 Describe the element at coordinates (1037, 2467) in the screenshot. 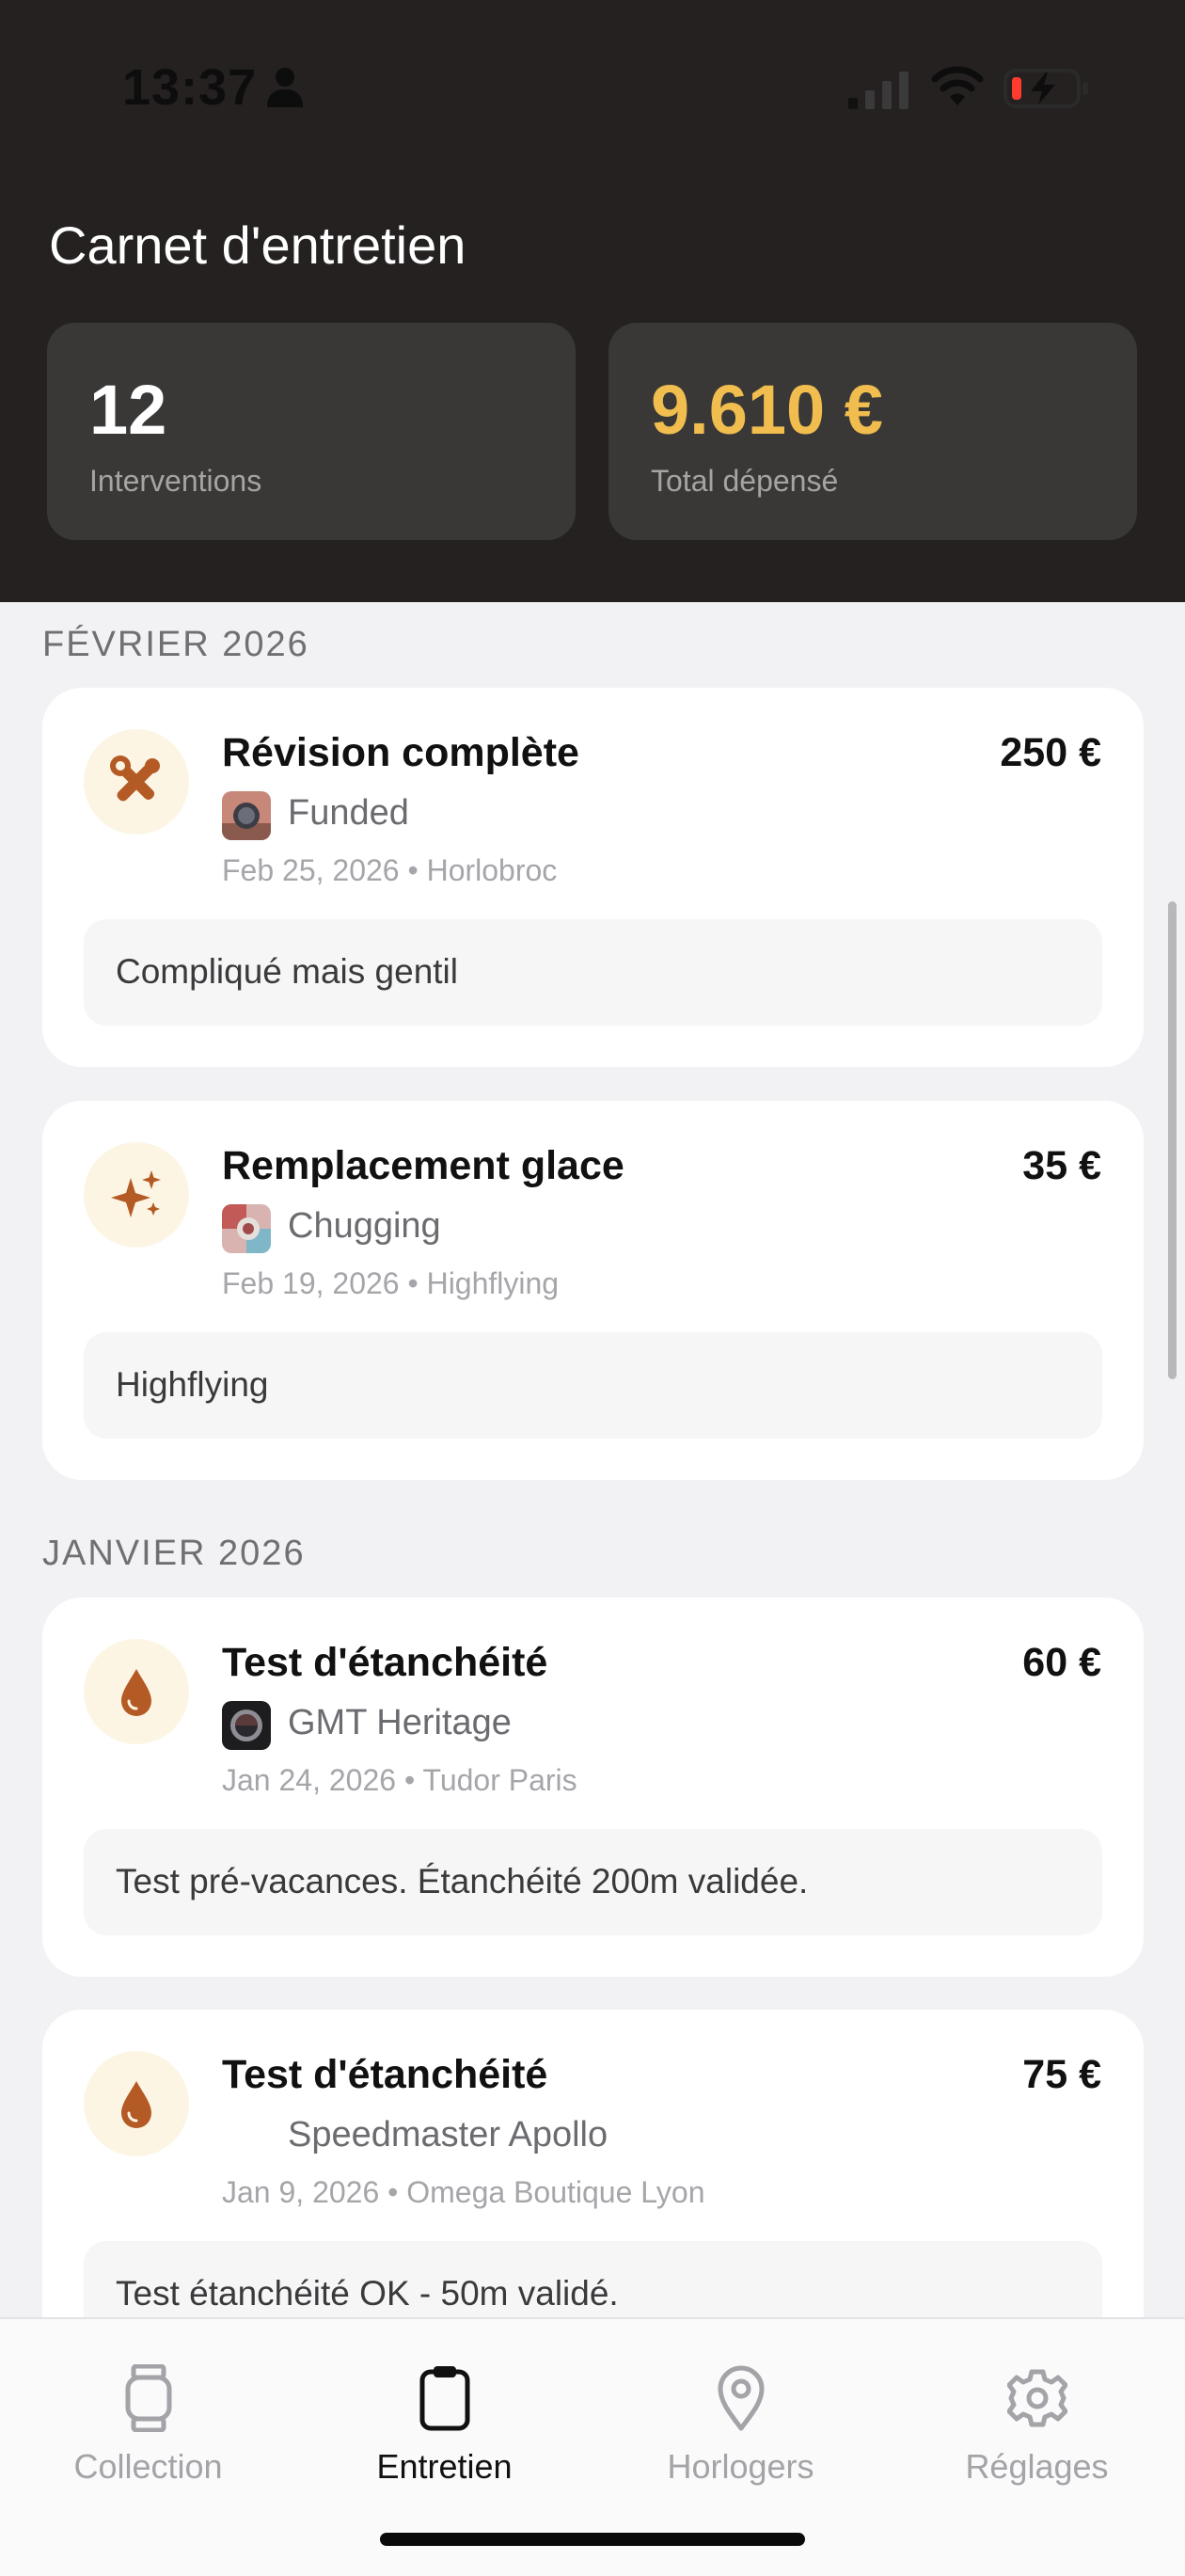

I see `tab-label: Réglages` at that location.